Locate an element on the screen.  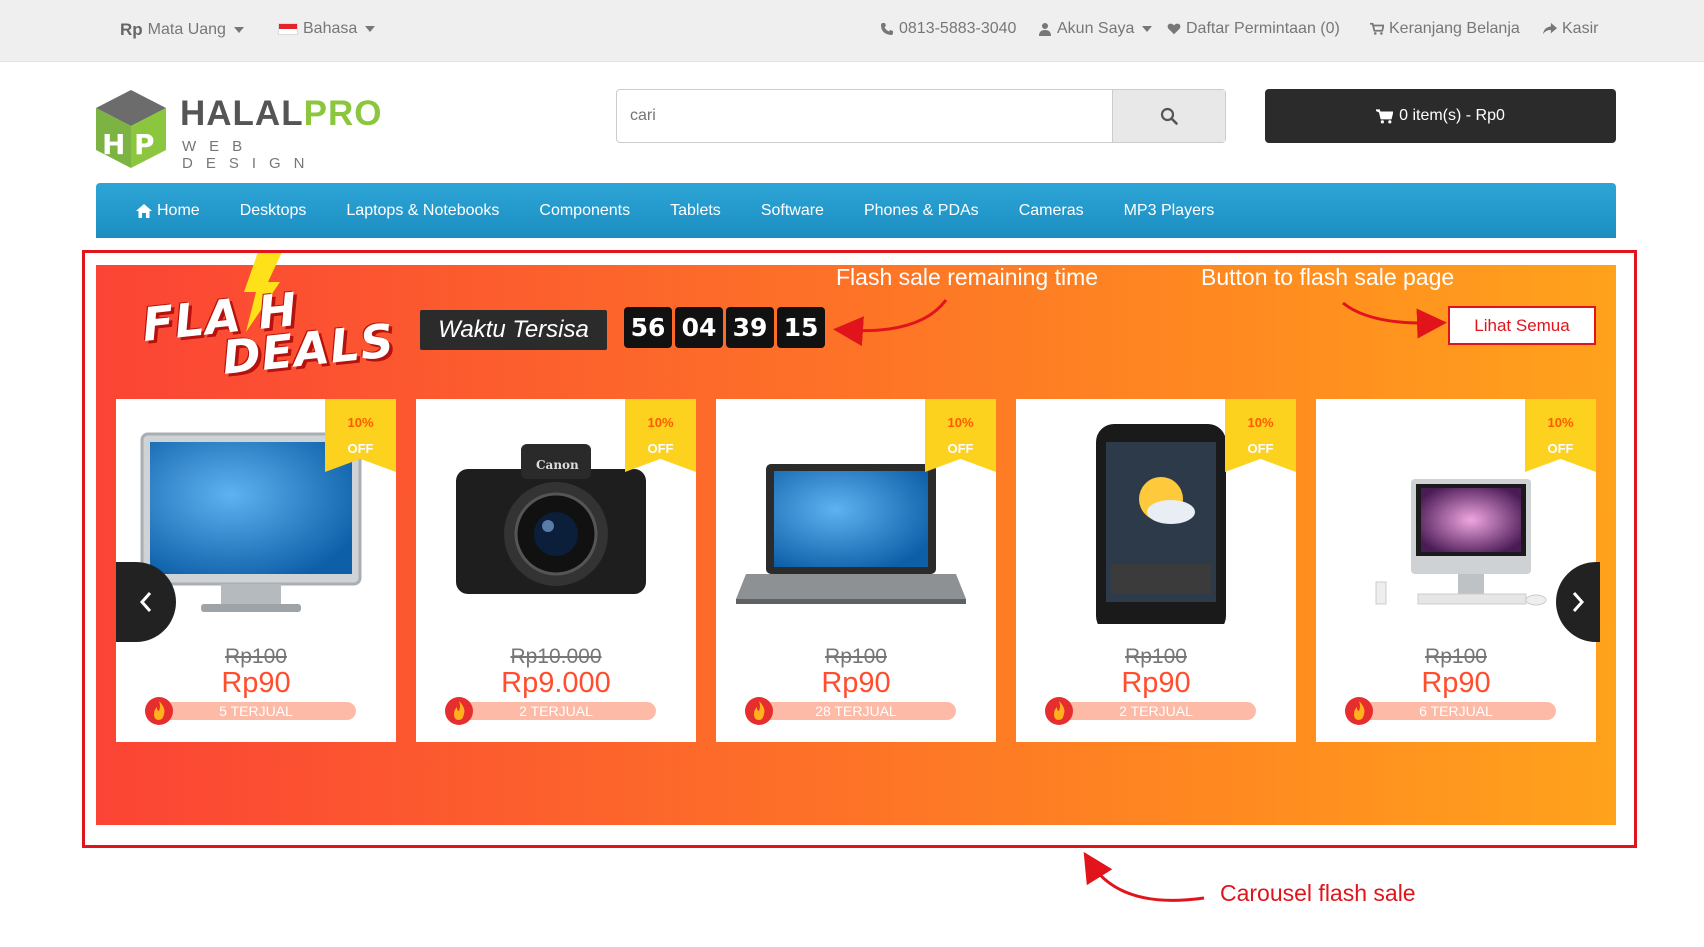
arrow-to-carousel is located at coordinates (1144, 876).